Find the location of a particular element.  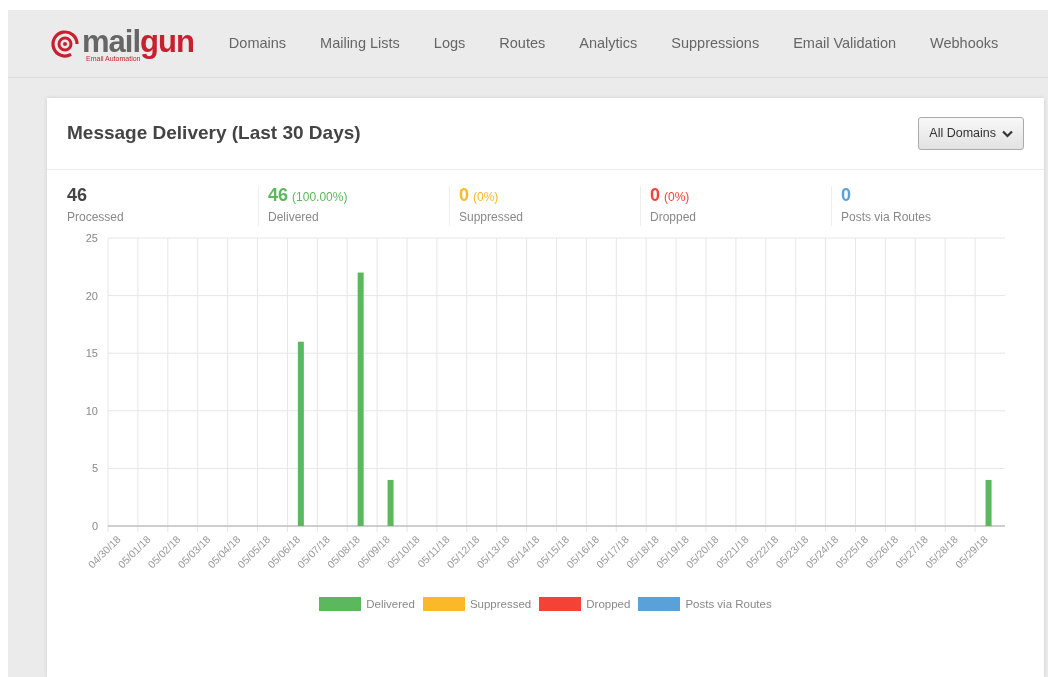

y-axis-label: 20 is located at coordinates (91, 295).